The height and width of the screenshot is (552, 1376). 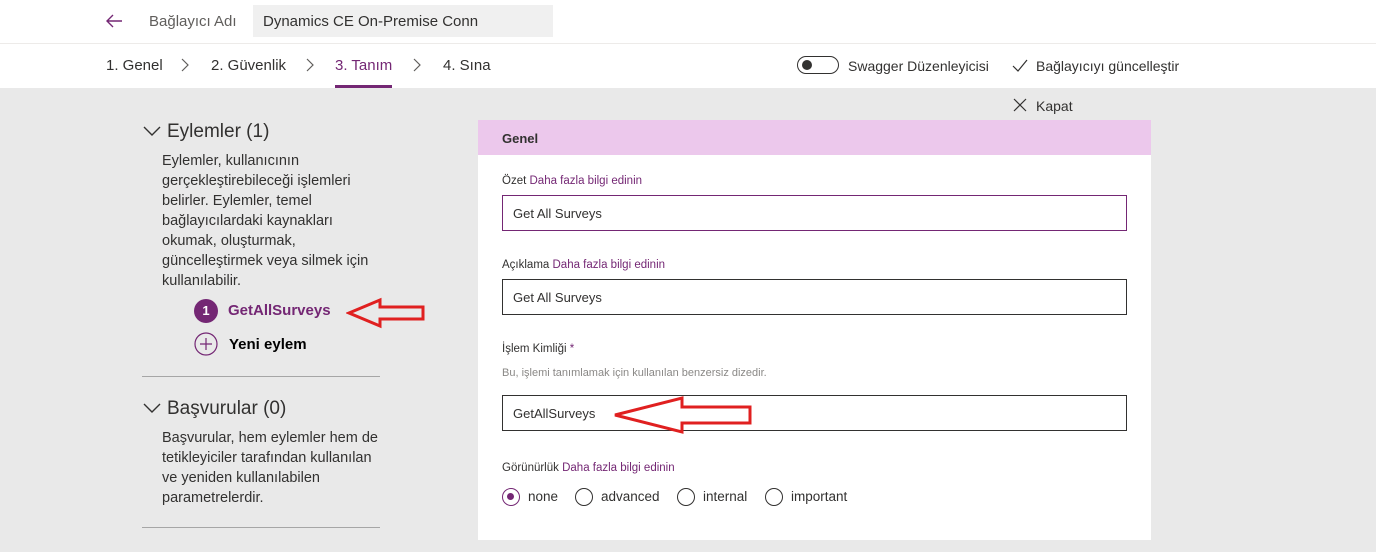 What do you see at coordinates (193, 21) in the screenshot?
I see `connector-name-label: Bağlayıcı Adı` at bounding box center [193, 21].